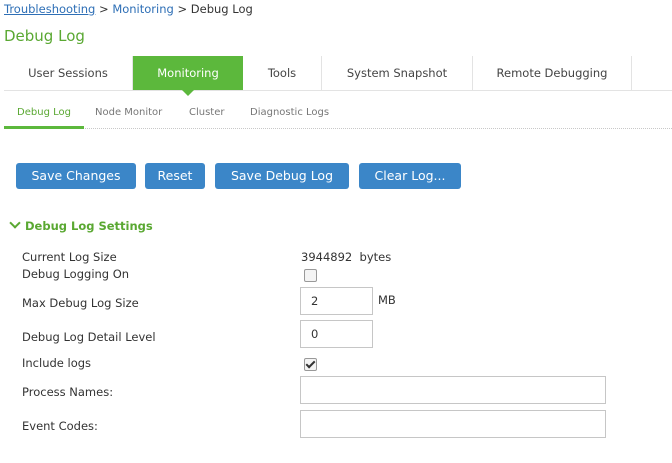 The width and height of the screenshot is (672, 463). I want to click on debug-log-settings-header: Debug Log Settings, so click(81, 225).